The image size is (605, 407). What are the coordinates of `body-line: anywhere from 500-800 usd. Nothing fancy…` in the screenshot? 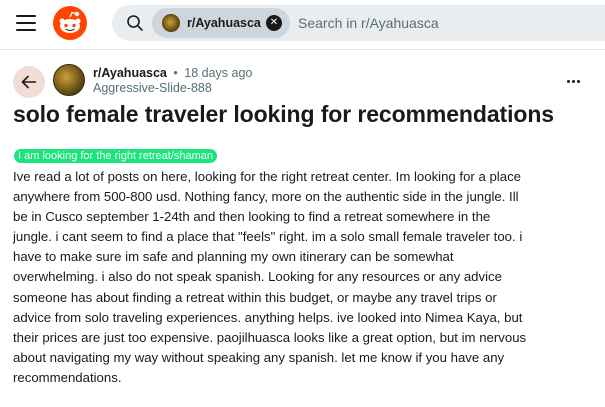 It's located at (266, 197).